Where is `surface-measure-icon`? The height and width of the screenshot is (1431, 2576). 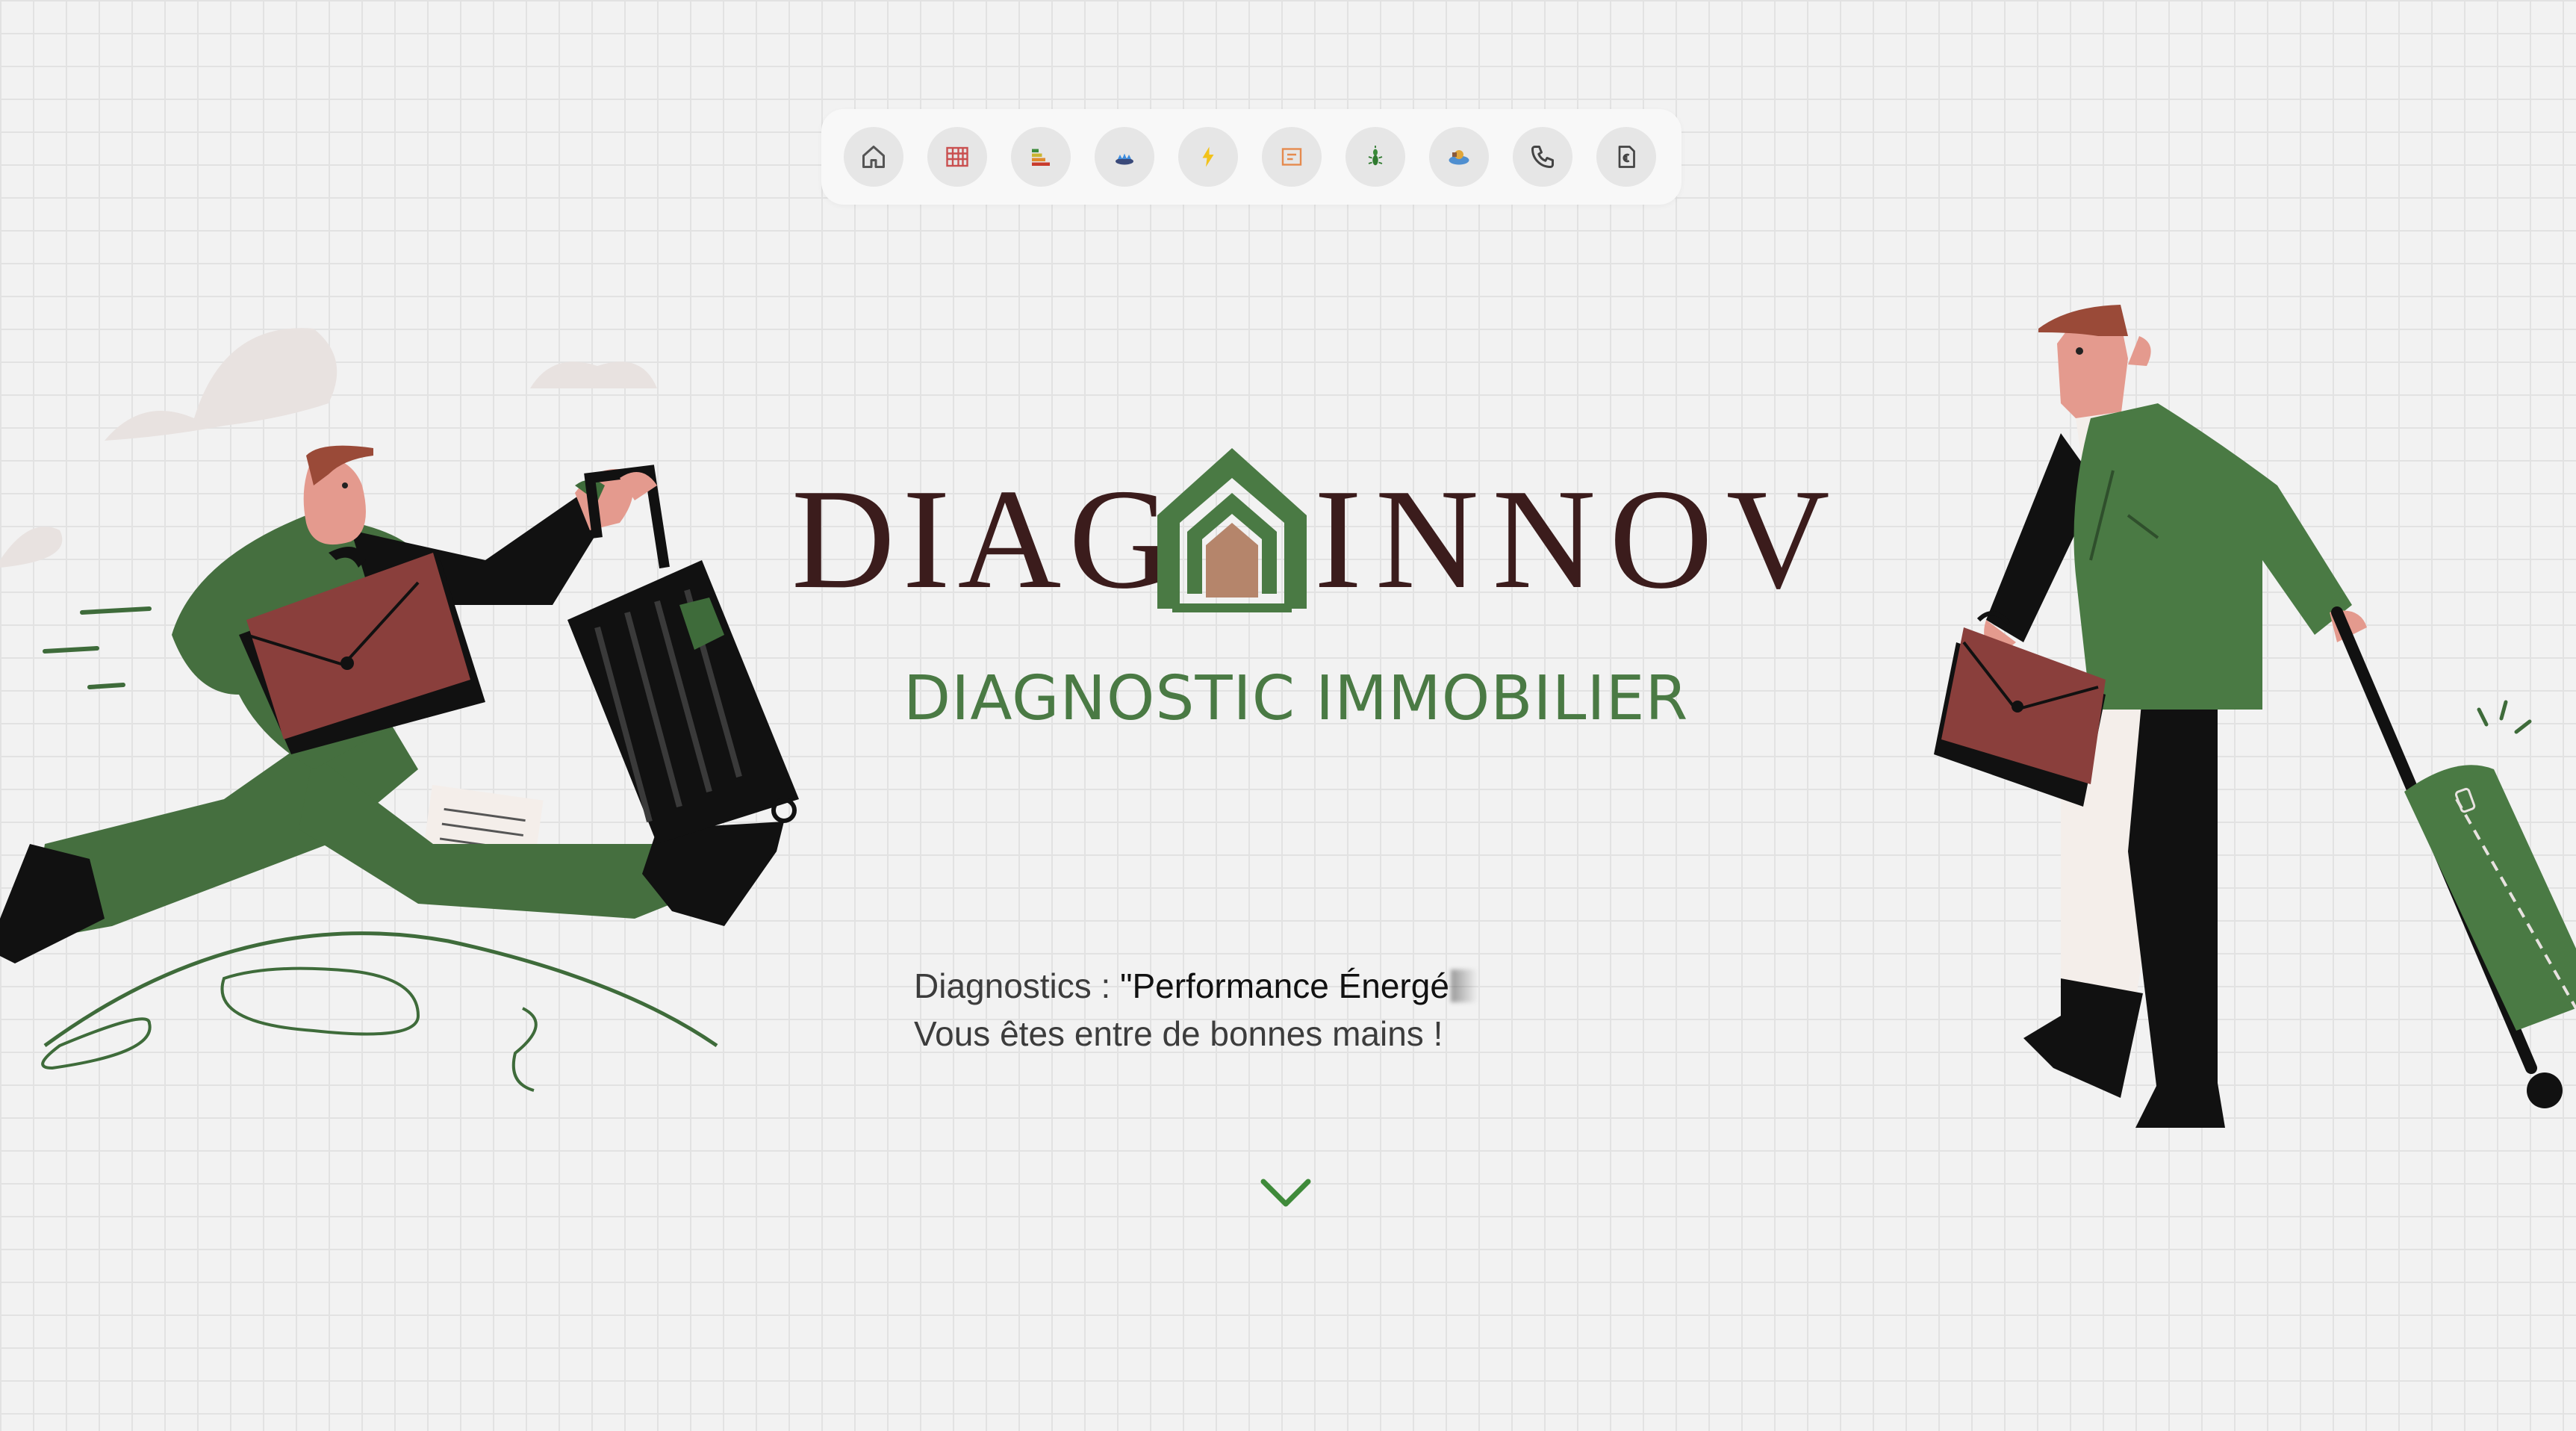
surface-measure-icon is located at coordinates (1291, 157).